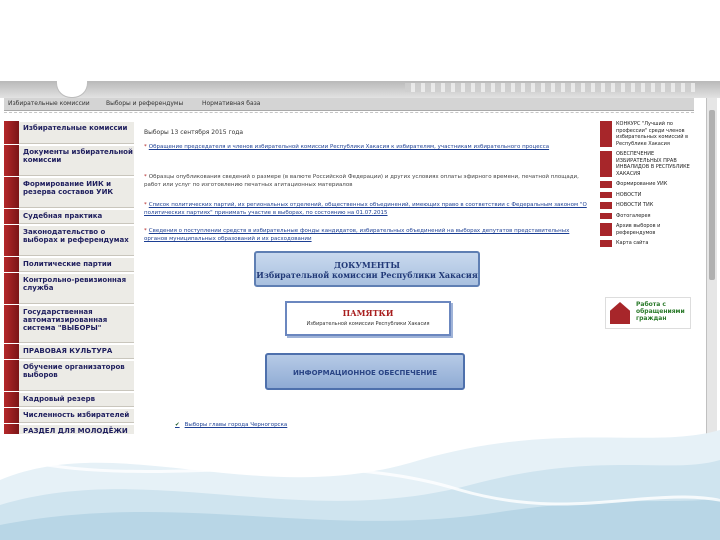  I want to click on divider, so click(349, 112).